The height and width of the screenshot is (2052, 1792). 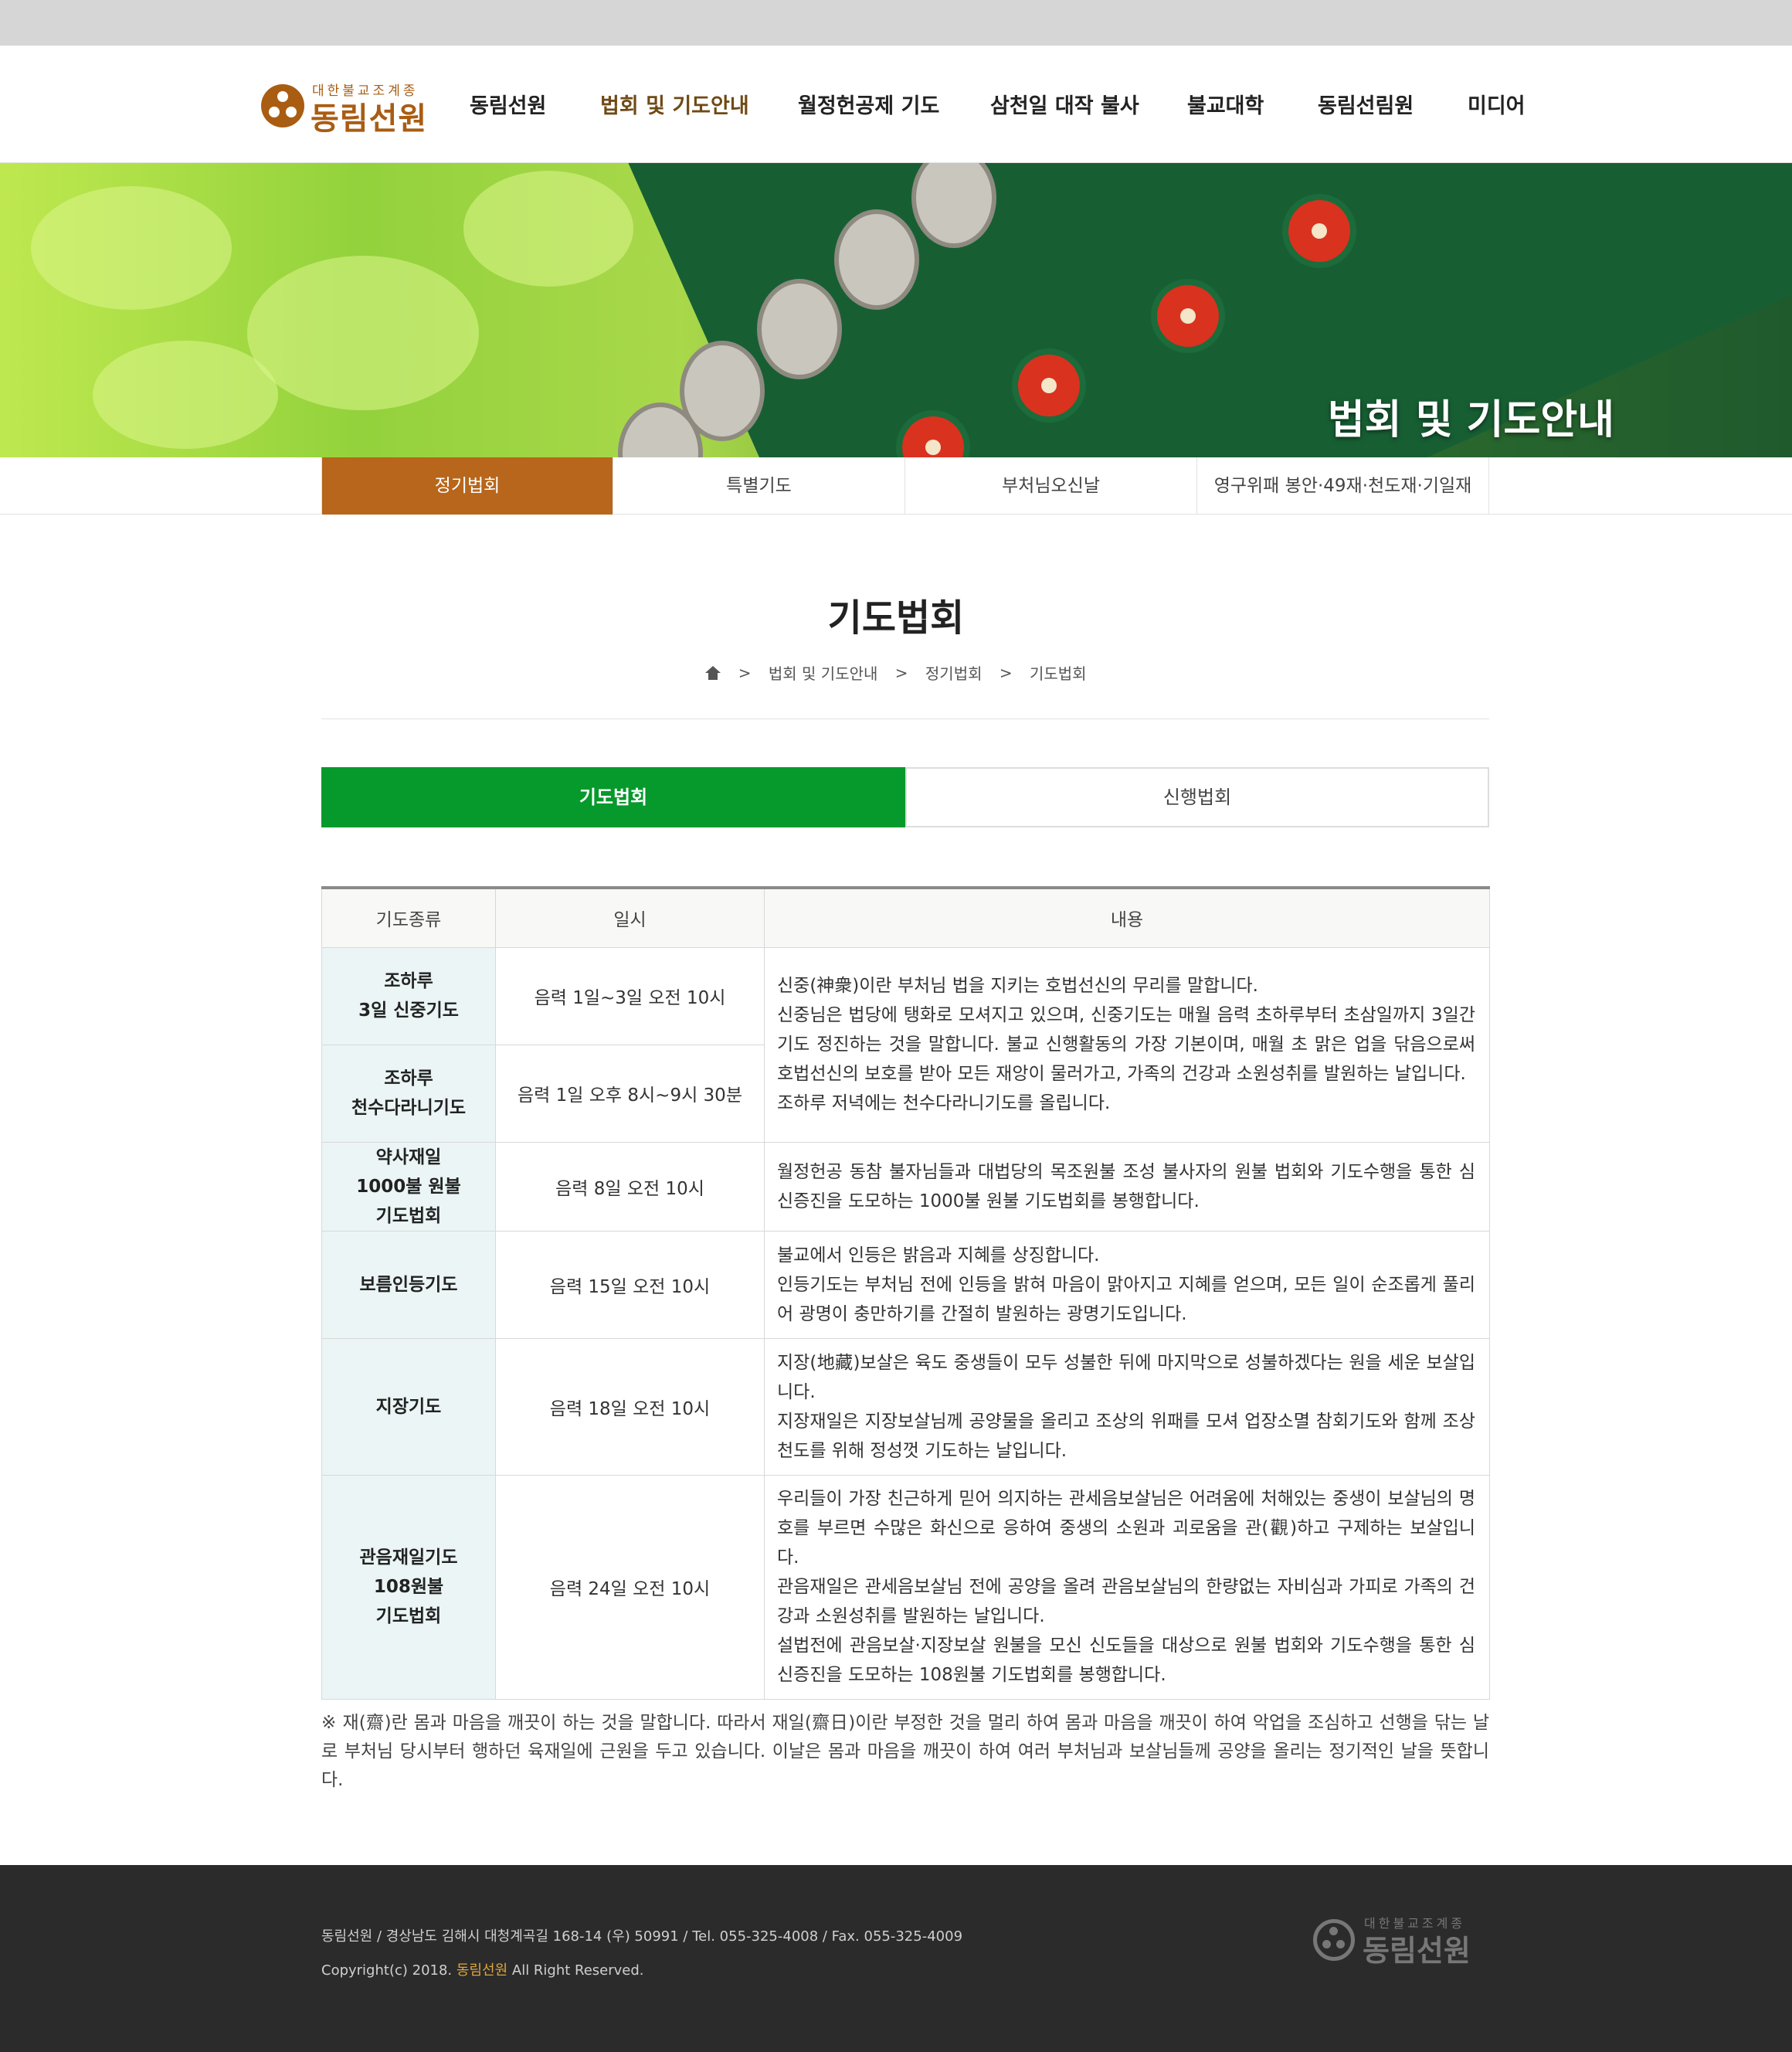 I want to click on prayer-type-line: 지장기도, so click(x=409, y=1406).